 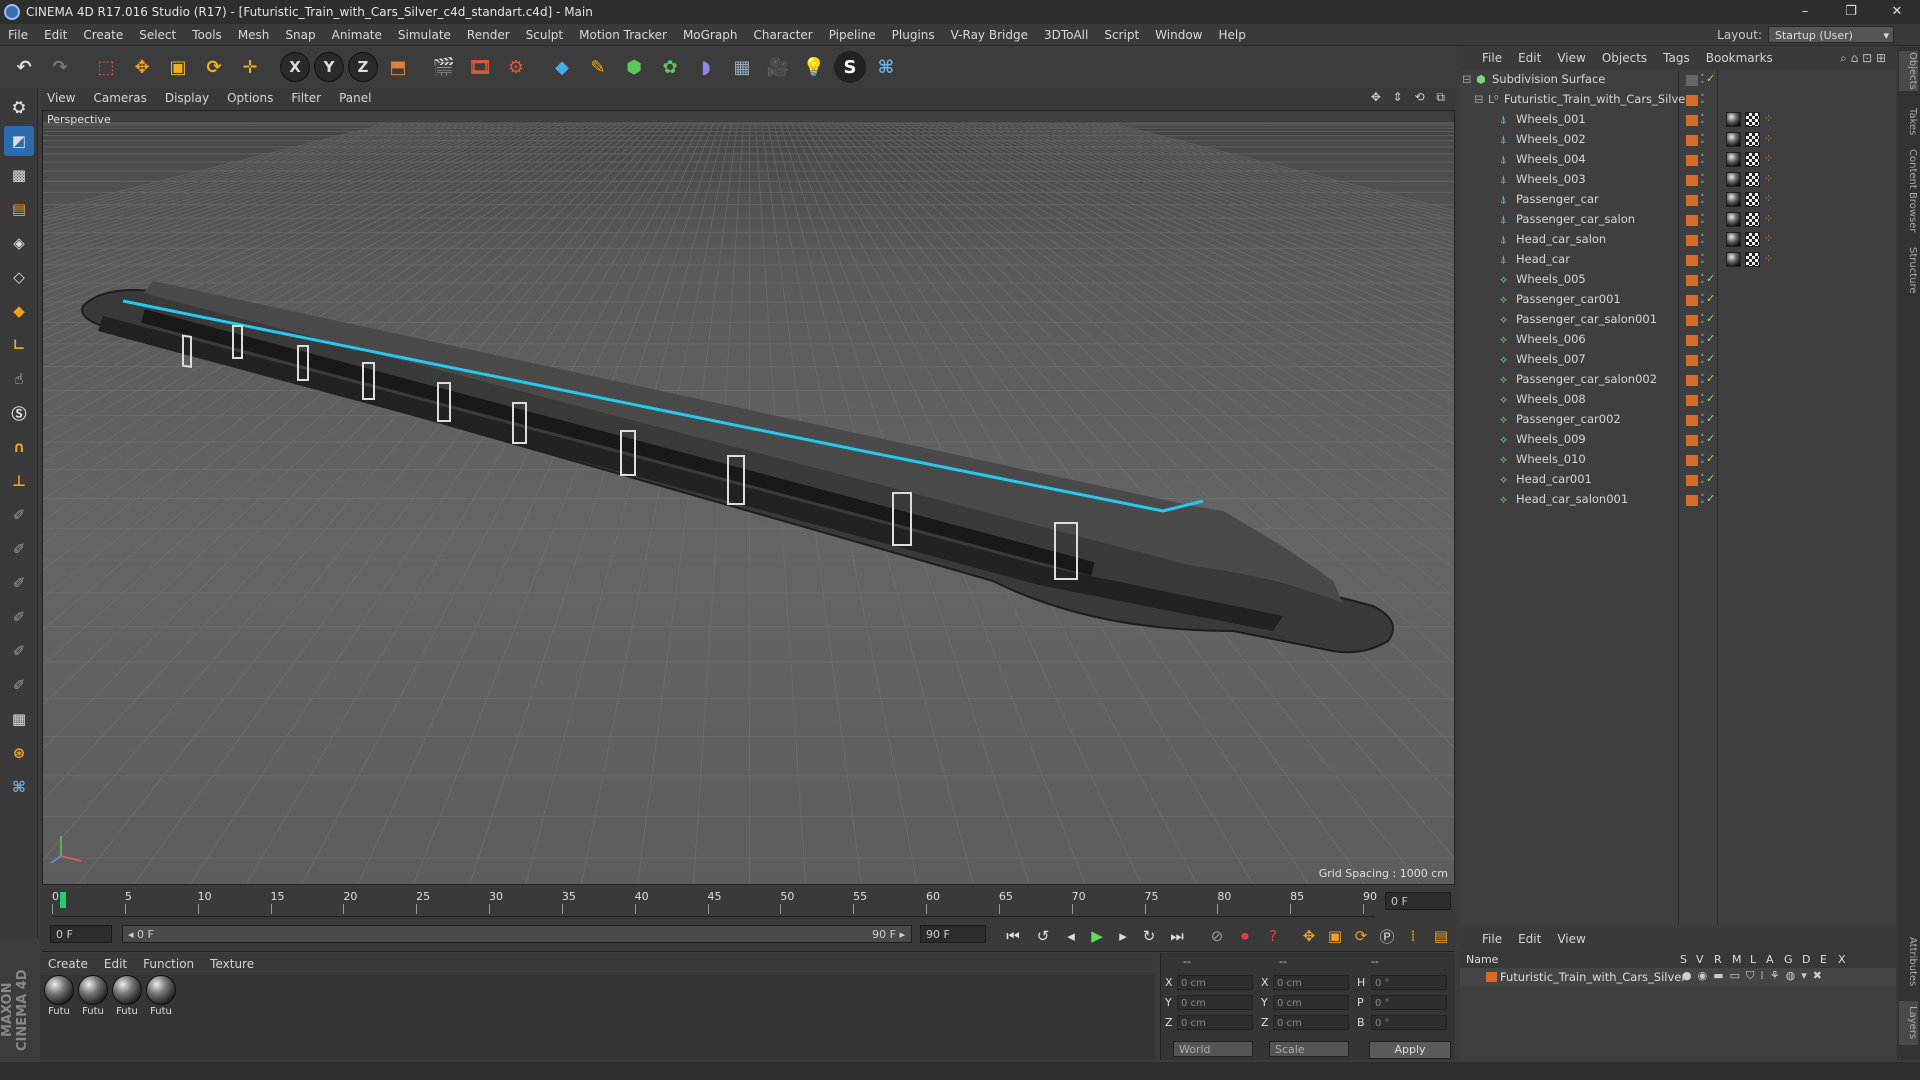 What do you see at coordinates (1678, 420) in the screenshot?
I see `object-row: ⟡ Passenger_car002 • • ✓` at bounding box center [1678, 420].